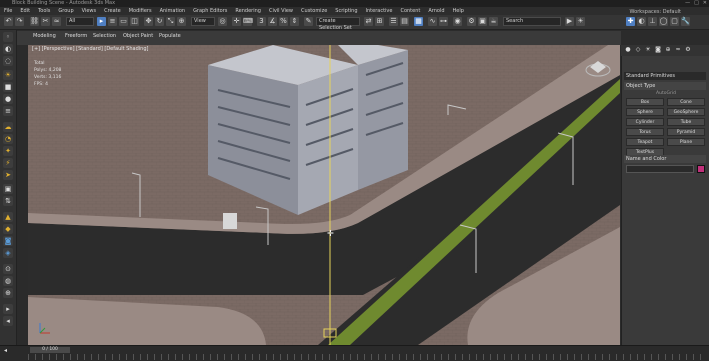 The height and width of the screenshot is (361, 709). What do you see at coordinates (418, 21) in the screenshot?
I see `toggle-ribbon-icon: ▦` at bounding box center [418, 21].